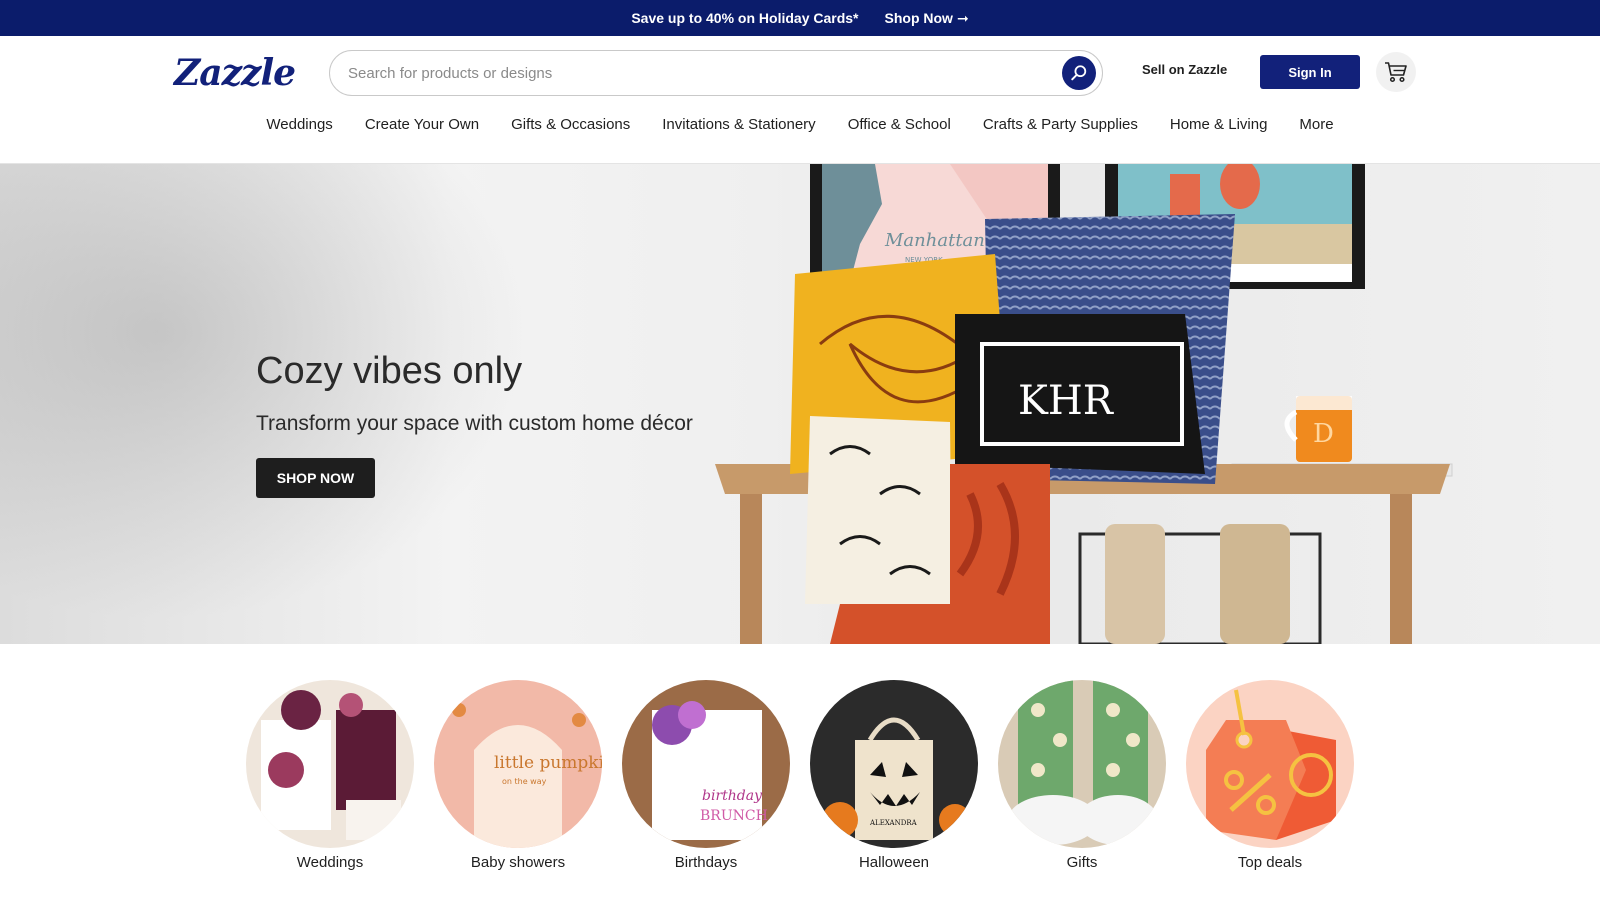 The height and width of the screenshot is (900, 1600). I want to click on cart-icon, so click(1396, 72).